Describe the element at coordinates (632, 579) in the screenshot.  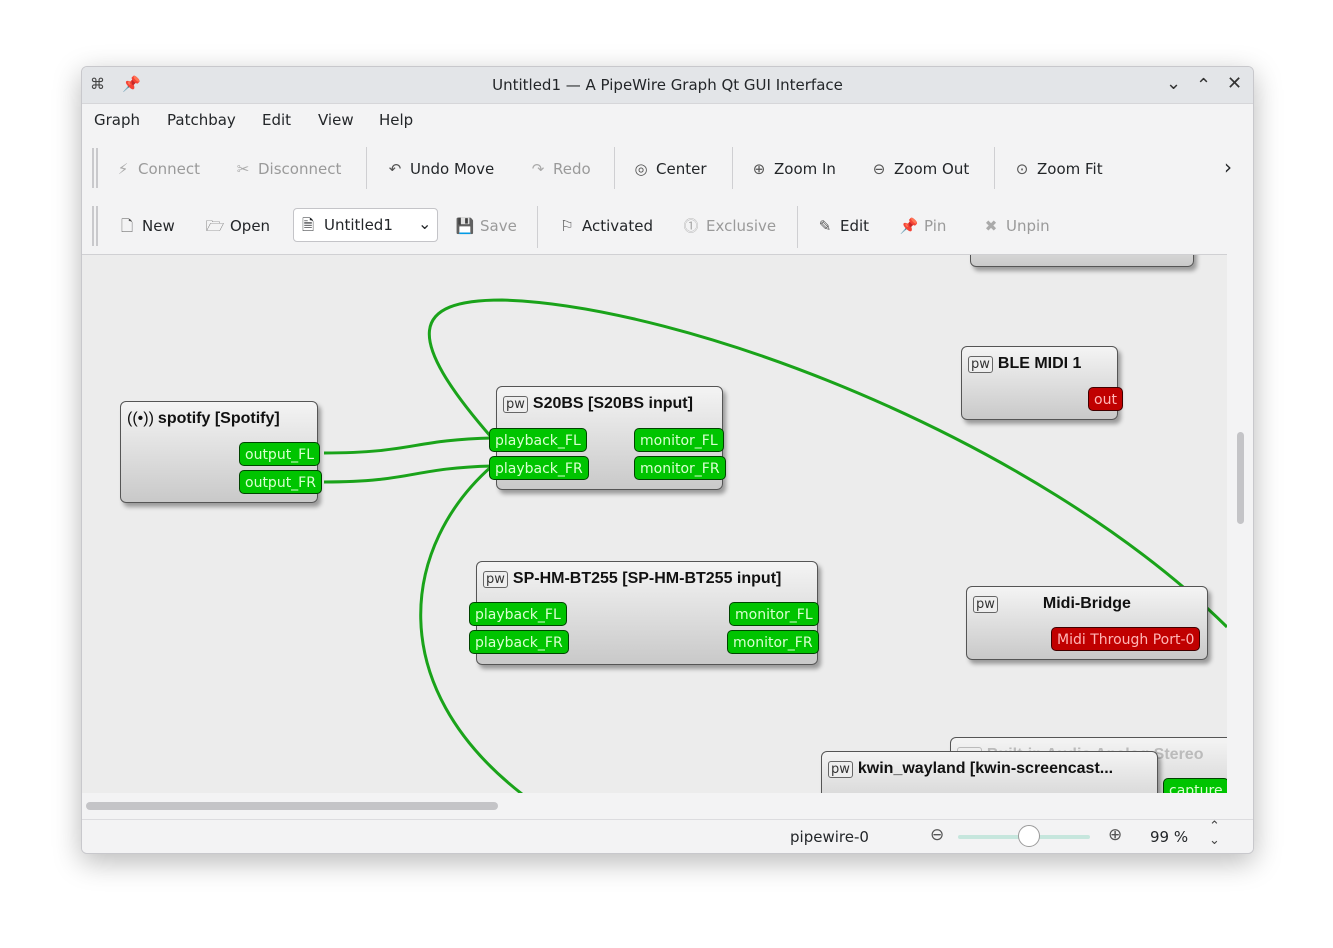
I see `node-title: pw SP-HM-BT255 [SP-HM-BT255 input]` at that location.